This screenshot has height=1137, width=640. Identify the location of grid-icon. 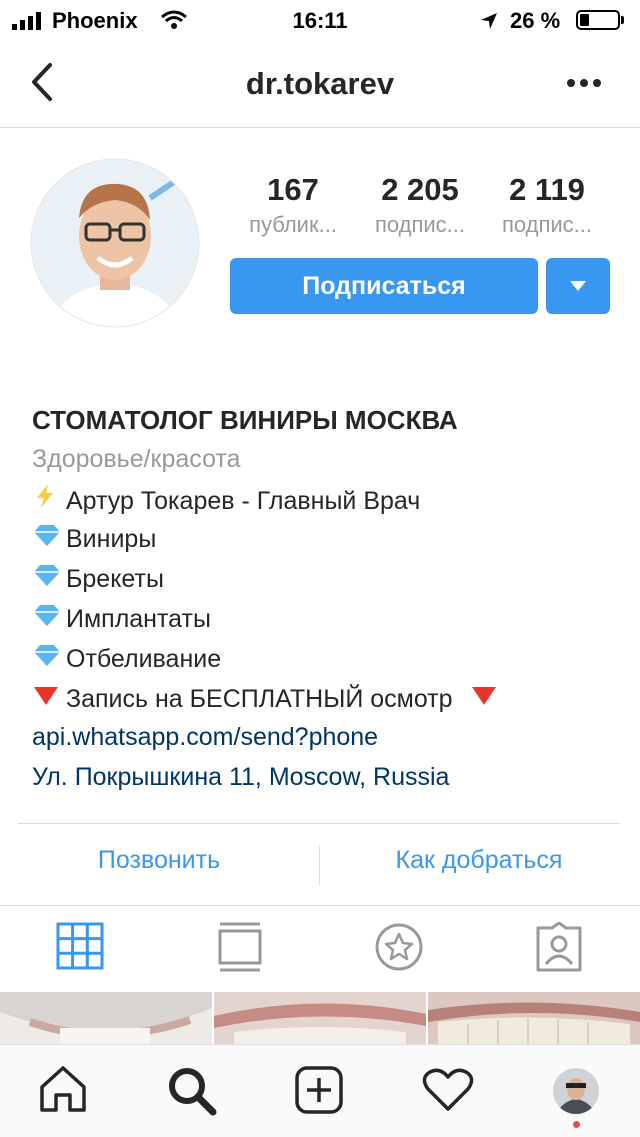
(80, 946).